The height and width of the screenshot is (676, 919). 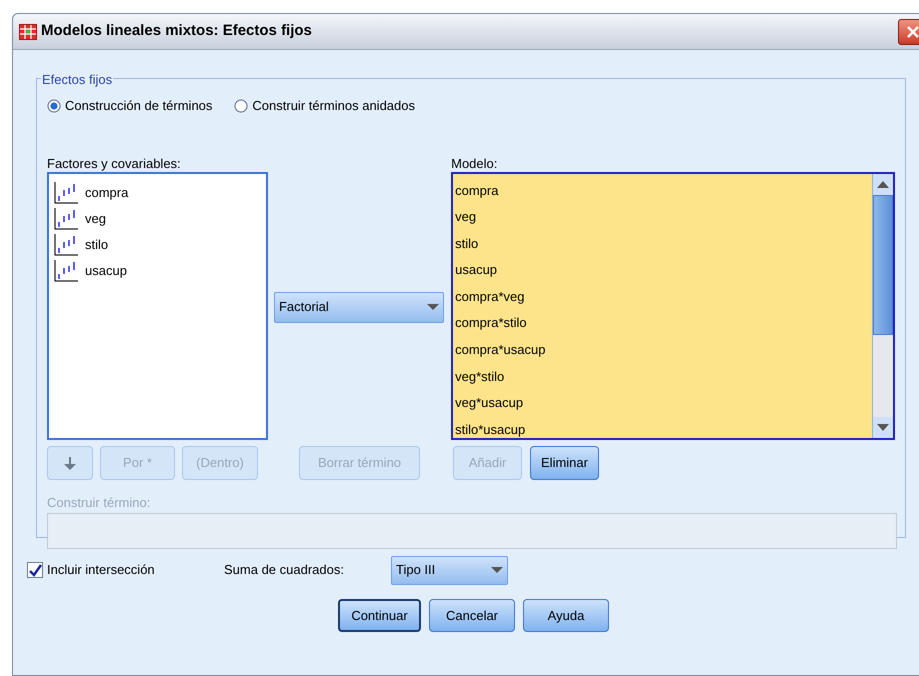 I want to click on radio-label: Construcción de términos, so click(x=138, y=106).